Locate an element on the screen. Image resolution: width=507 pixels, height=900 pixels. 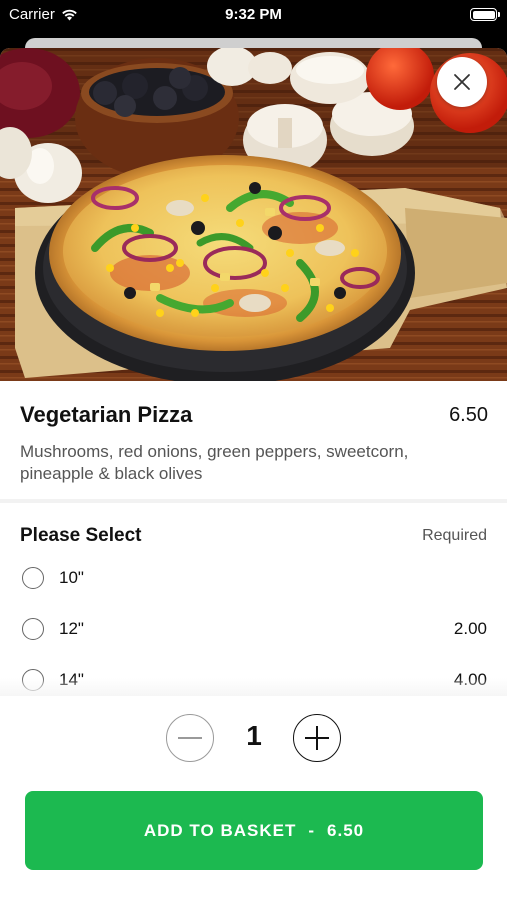
close-icon is located at coordinates (462, 82).